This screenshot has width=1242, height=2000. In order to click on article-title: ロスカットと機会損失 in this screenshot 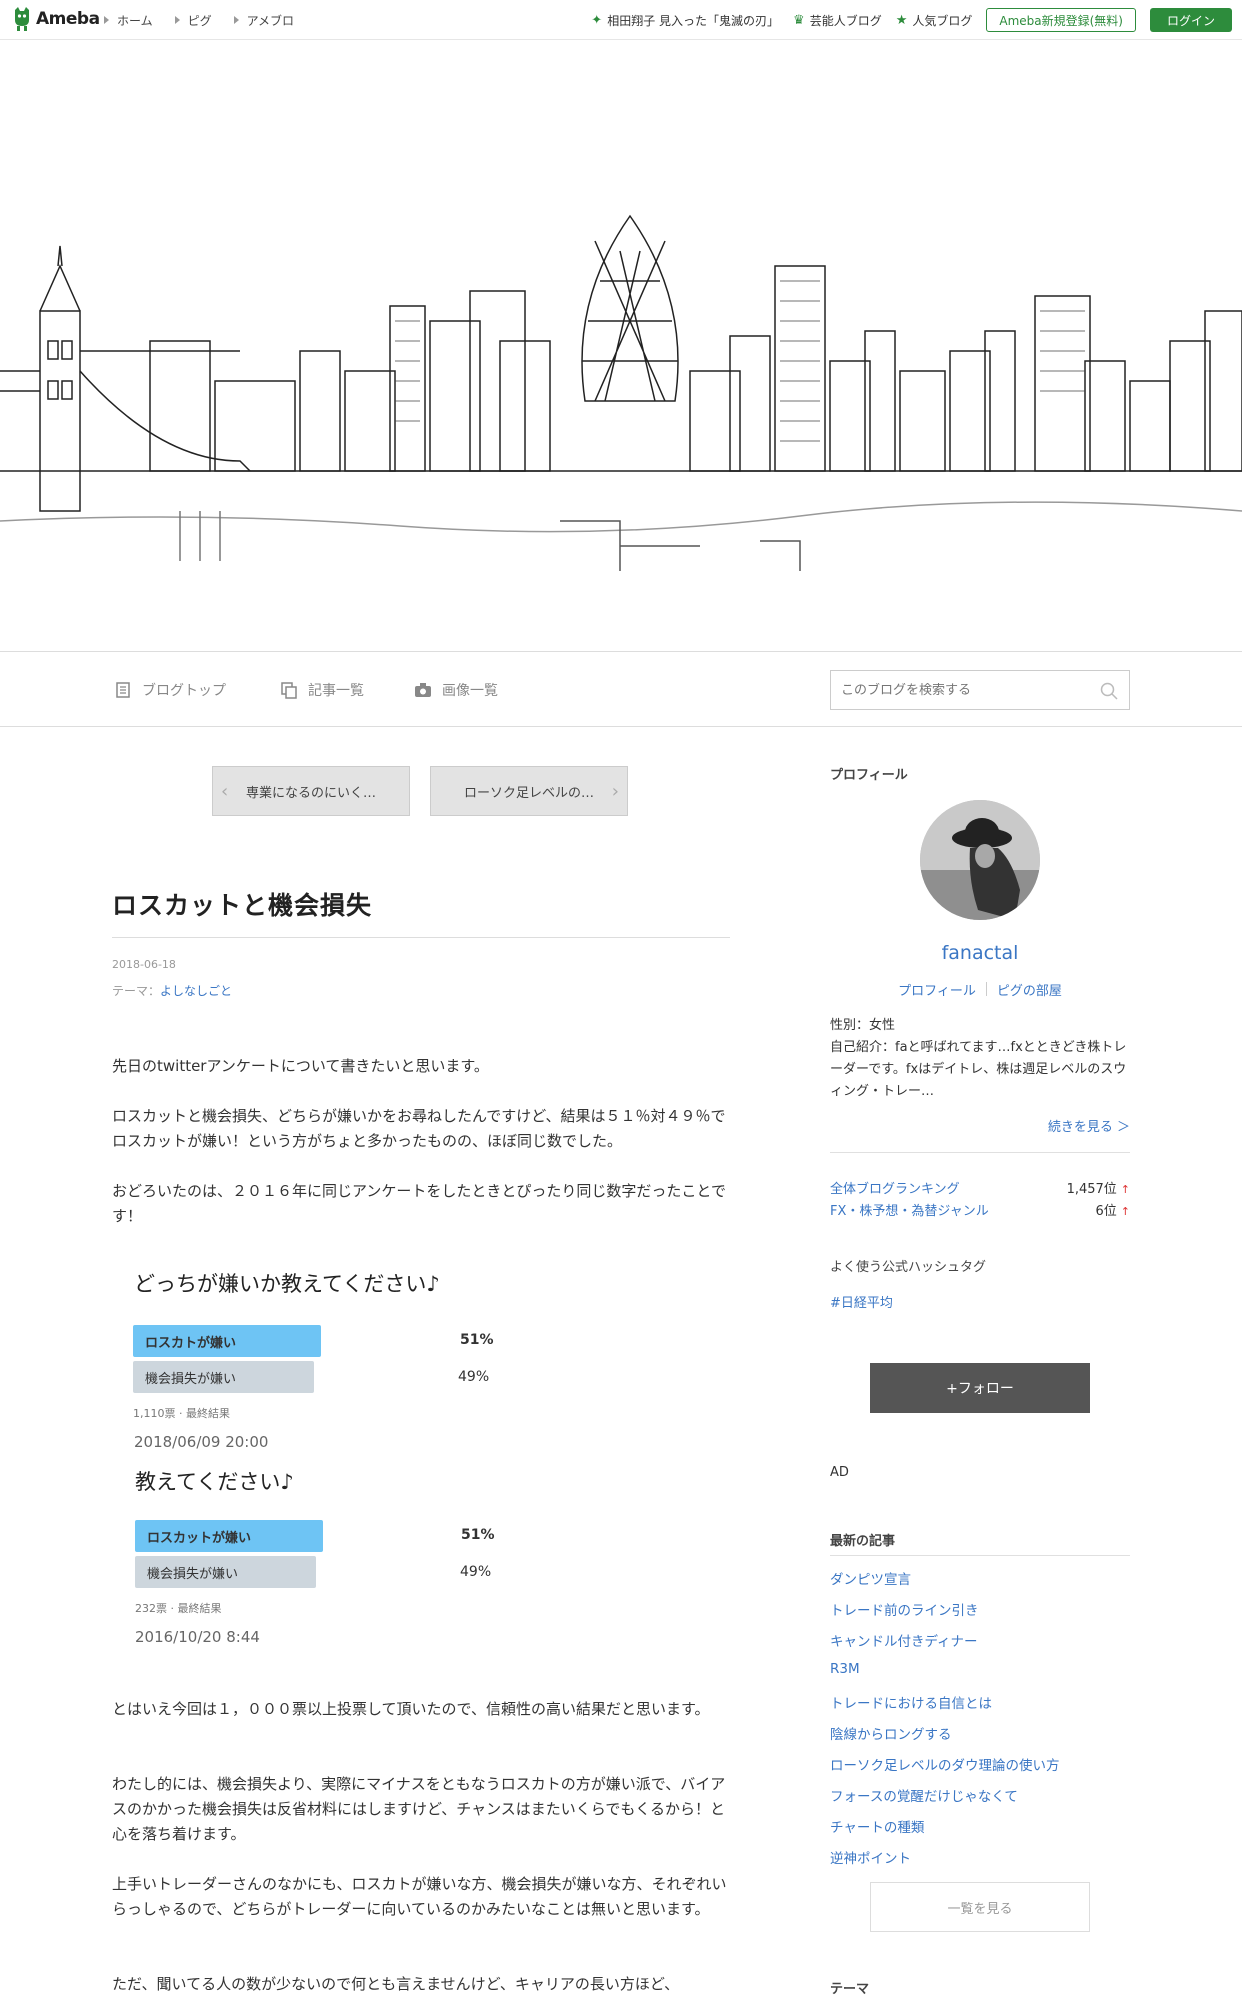, I will do `click(242, 905)`.